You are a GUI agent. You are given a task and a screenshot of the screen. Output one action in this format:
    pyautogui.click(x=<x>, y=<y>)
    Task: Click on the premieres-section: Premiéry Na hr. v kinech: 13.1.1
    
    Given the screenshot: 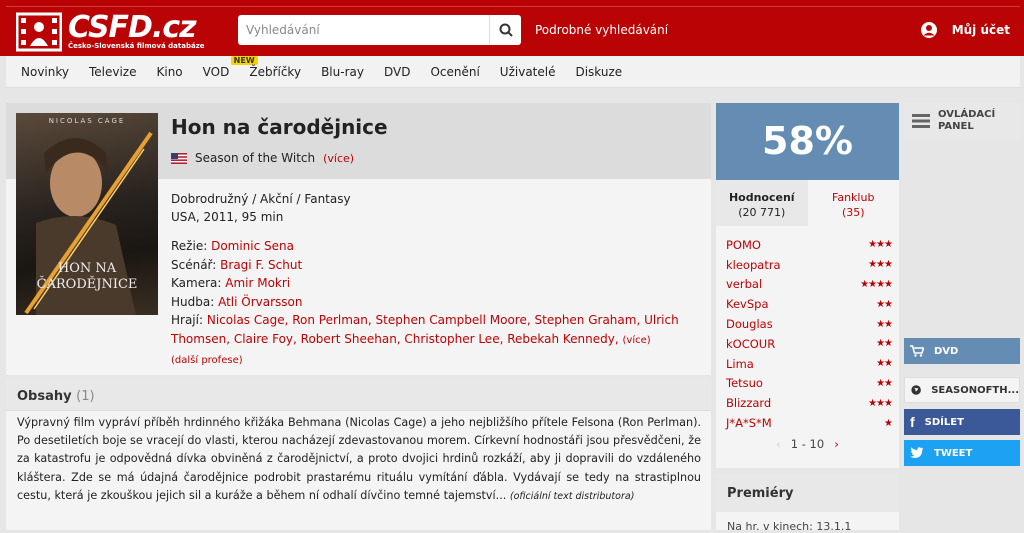 What is the action you would take?
    pyautogui.click(x=807, y=503)
    